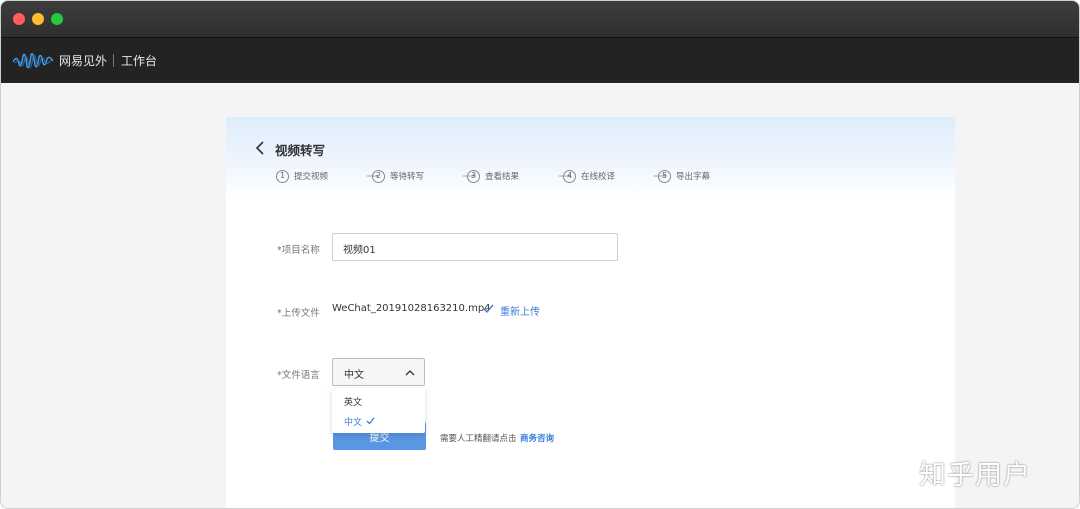 This screenshot has height=509, width=1080. I want to click on brand-logo-icon, so click(33, 61).